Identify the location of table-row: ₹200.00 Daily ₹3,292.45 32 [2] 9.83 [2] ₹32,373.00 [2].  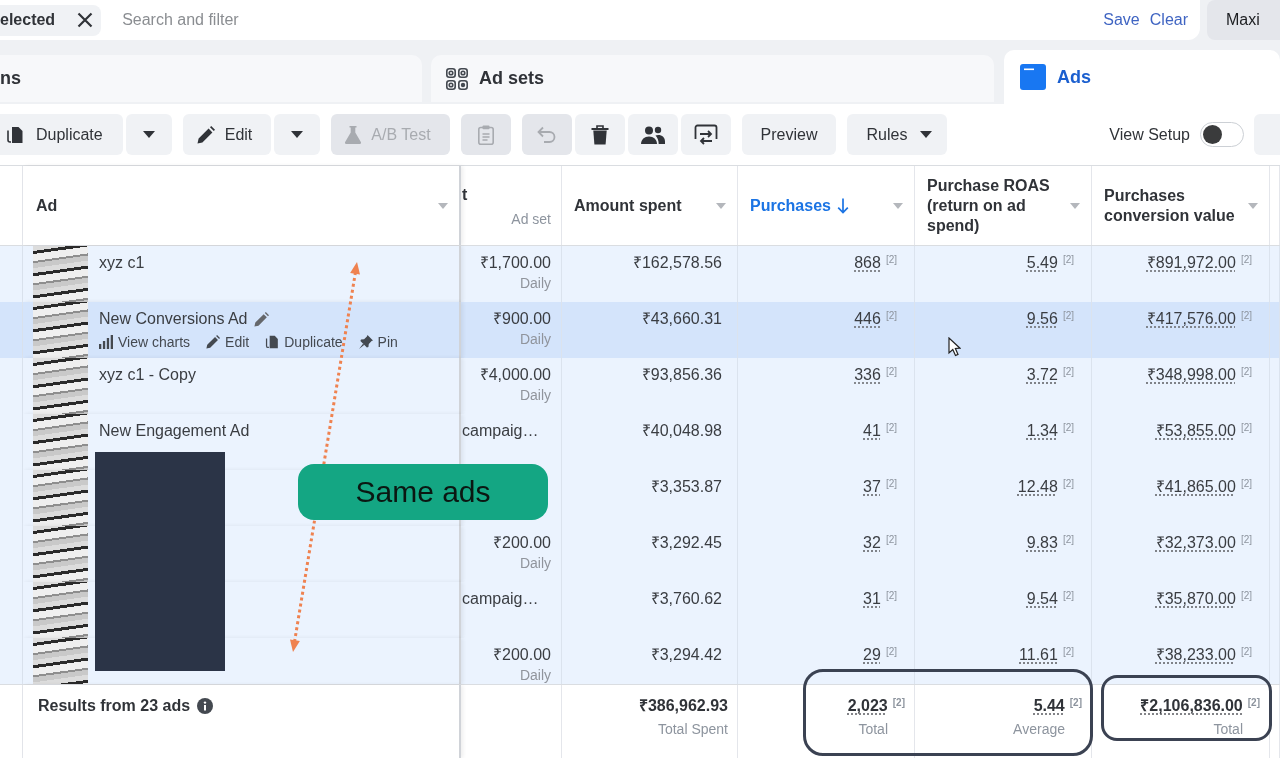
(640, 554).